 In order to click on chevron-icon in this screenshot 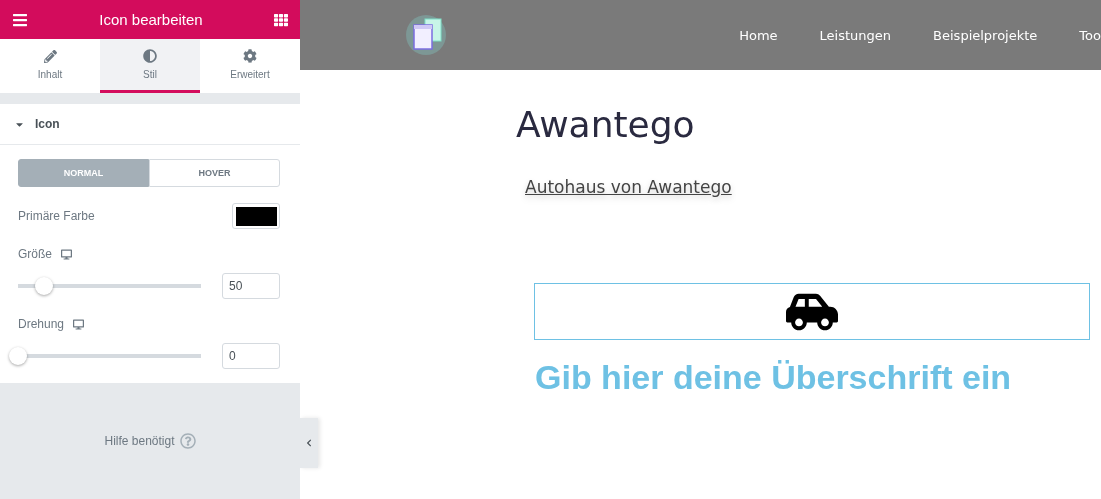, I will do `click(309, 443)`.